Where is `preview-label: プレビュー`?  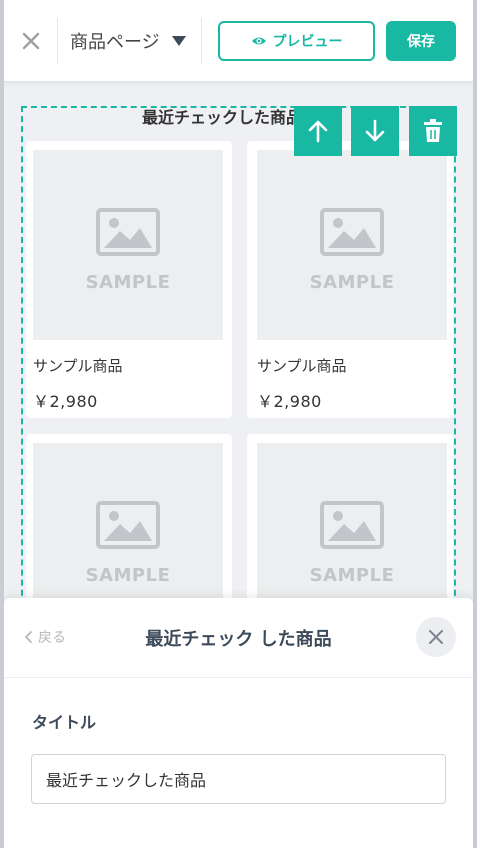 preview-label: プレビュー is located at coordinates (307, 42).